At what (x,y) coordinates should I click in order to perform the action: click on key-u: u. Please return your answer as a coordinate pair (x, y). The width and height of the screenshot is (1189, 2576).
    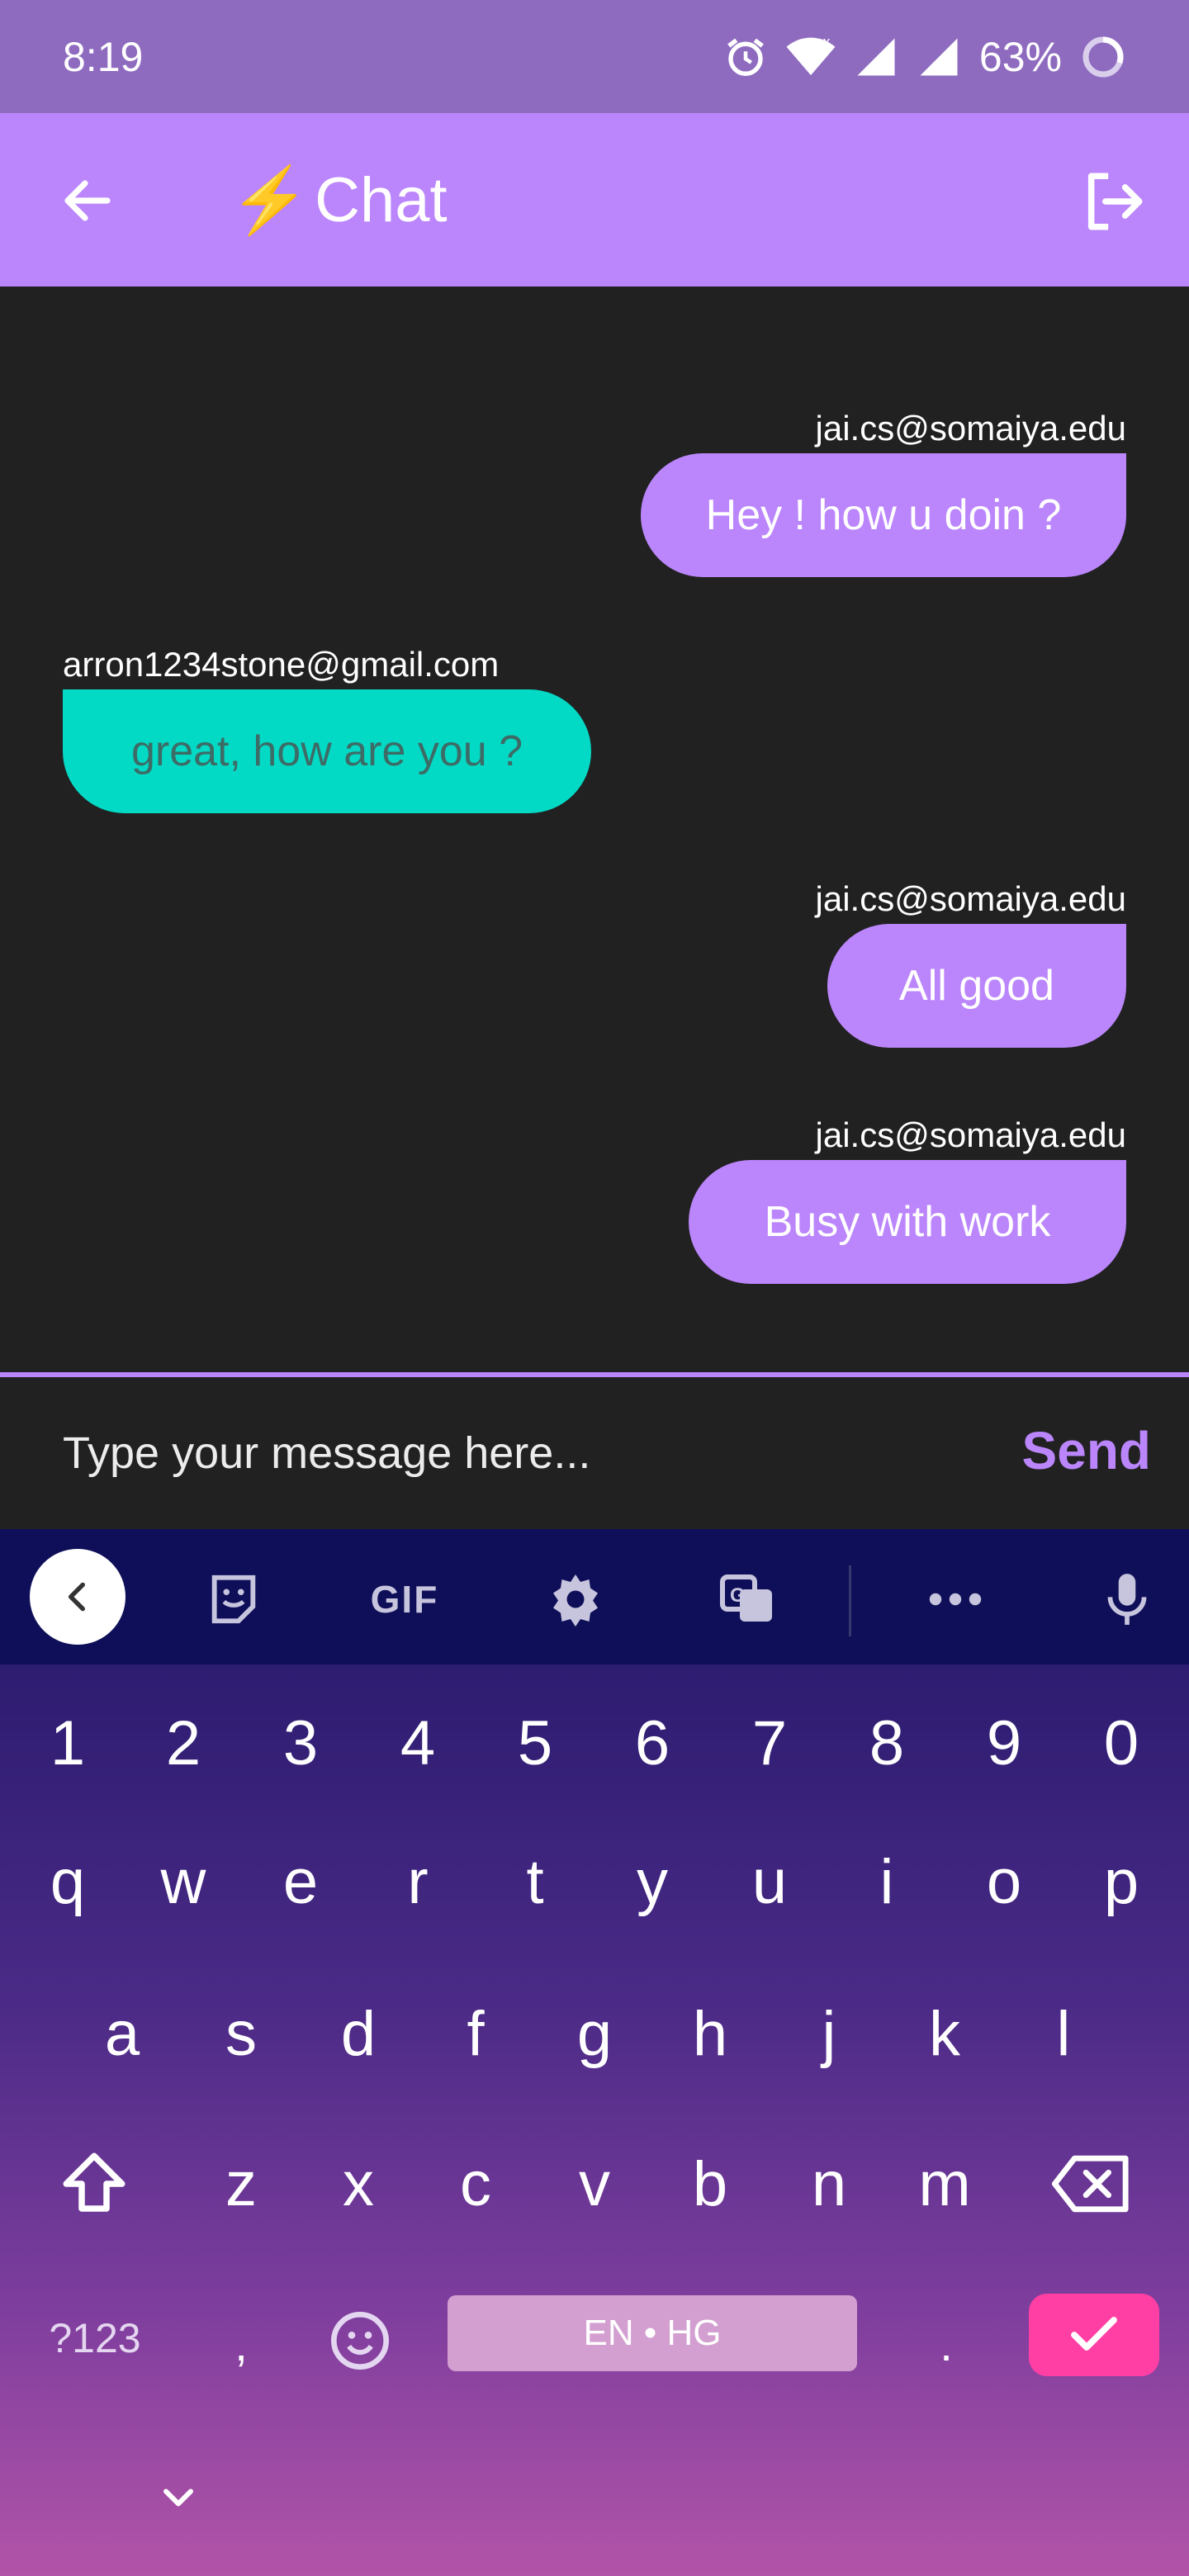
    Looking at the image, I should click on (769, 1882).